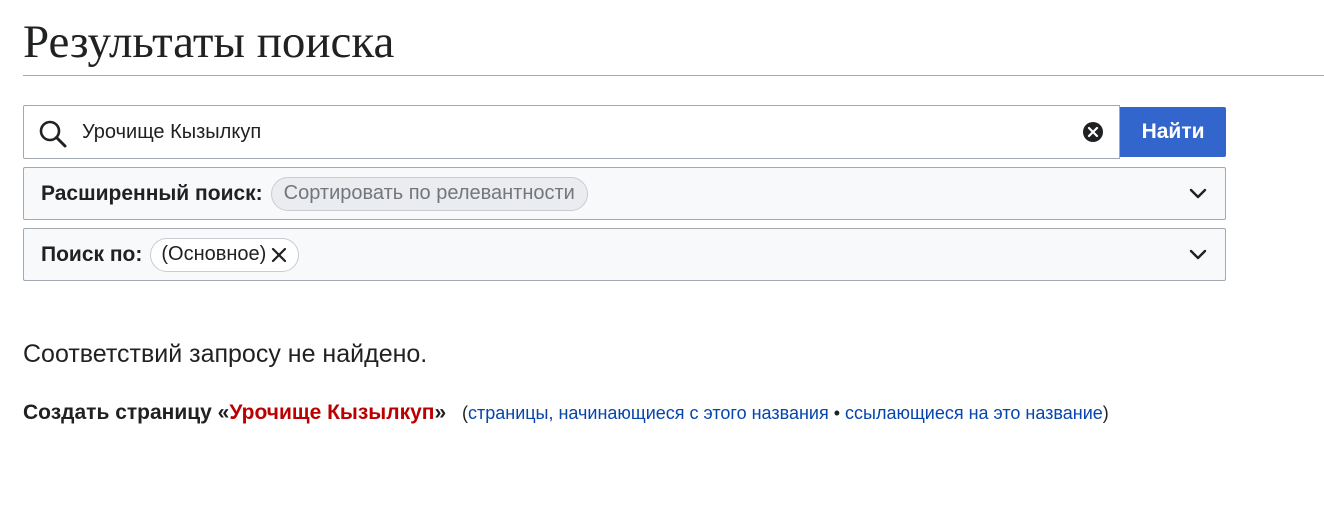  I want to click on clear-icon, so click(1093, 132).